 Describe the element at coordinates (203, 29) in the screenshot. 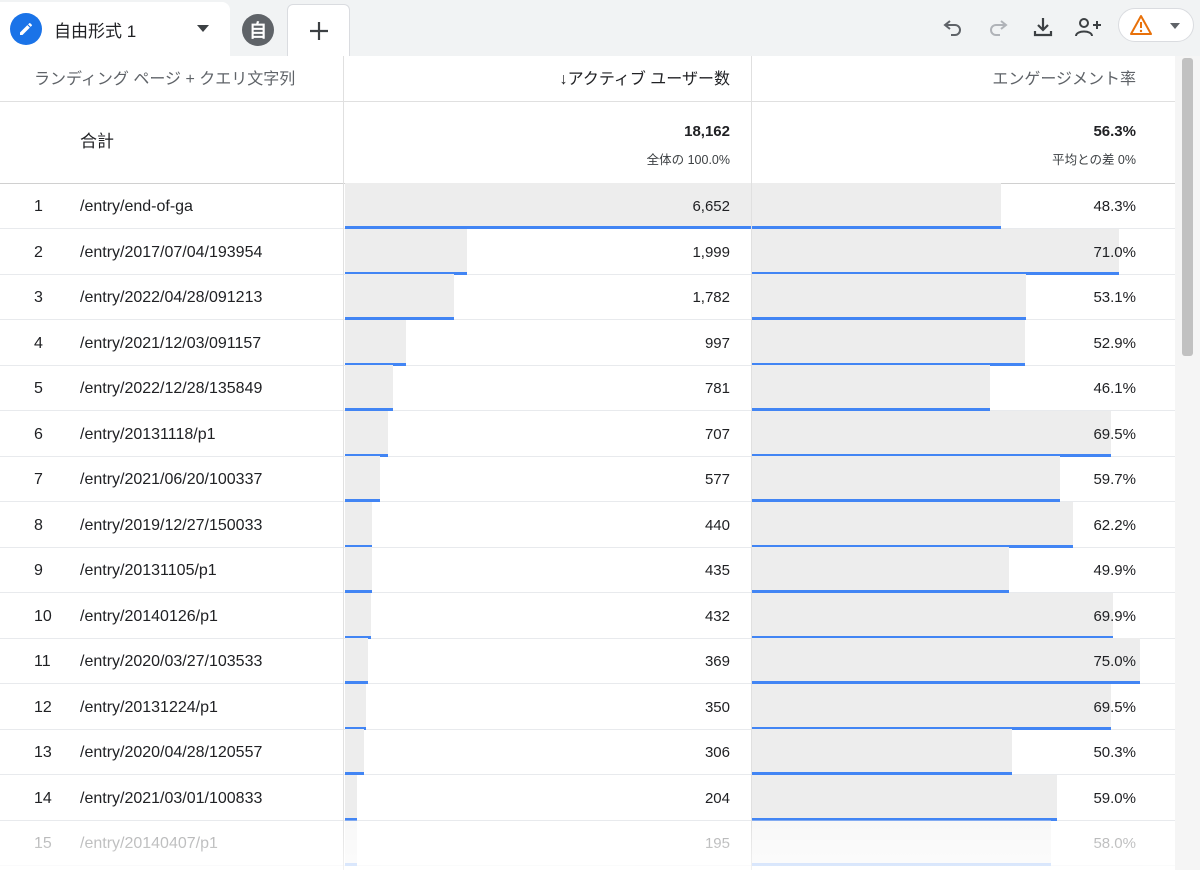

I see `chevron-down-icon` at that location.